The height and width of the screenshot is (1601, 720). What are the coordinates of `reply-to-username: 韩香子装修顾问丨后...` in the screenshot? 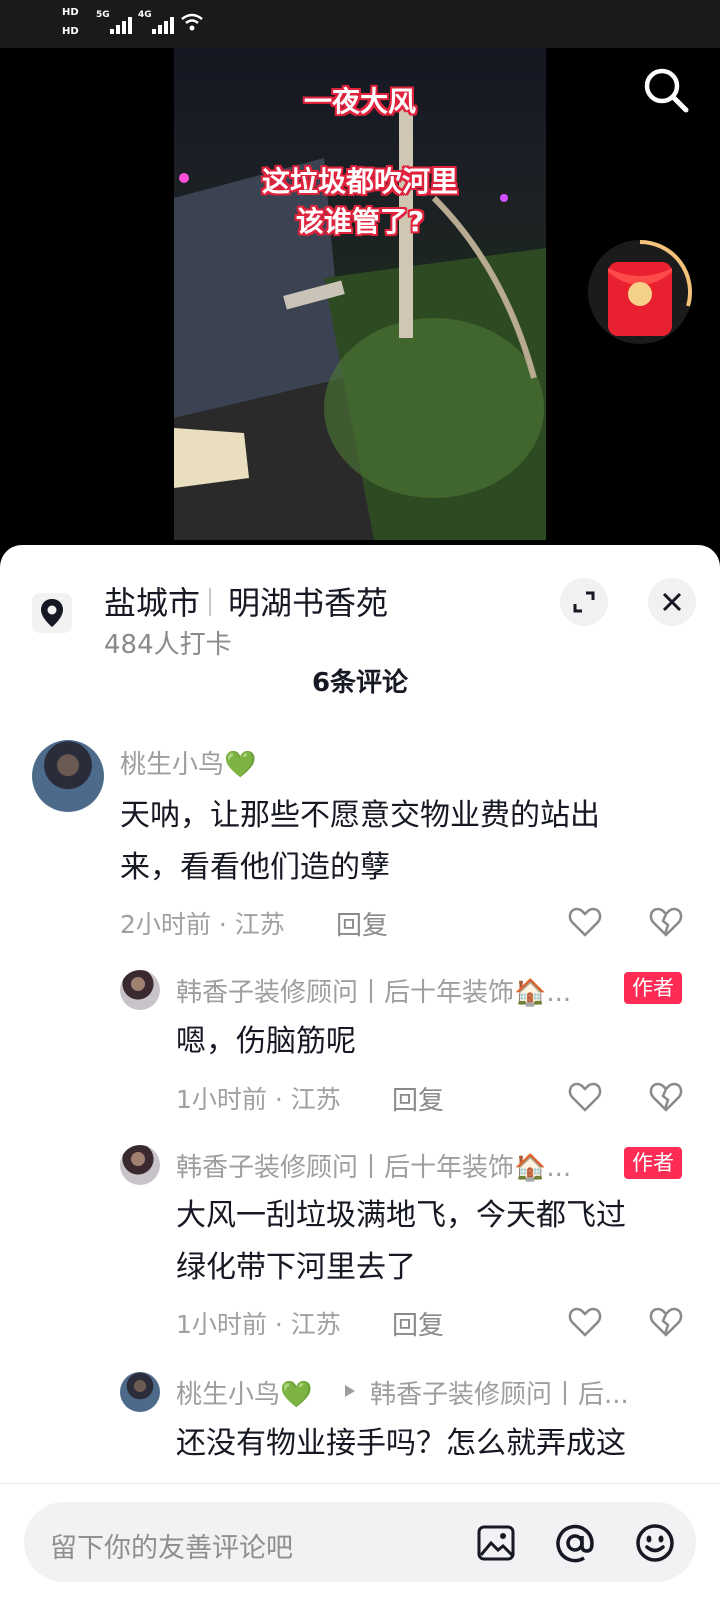 It's located at (499, 1392).